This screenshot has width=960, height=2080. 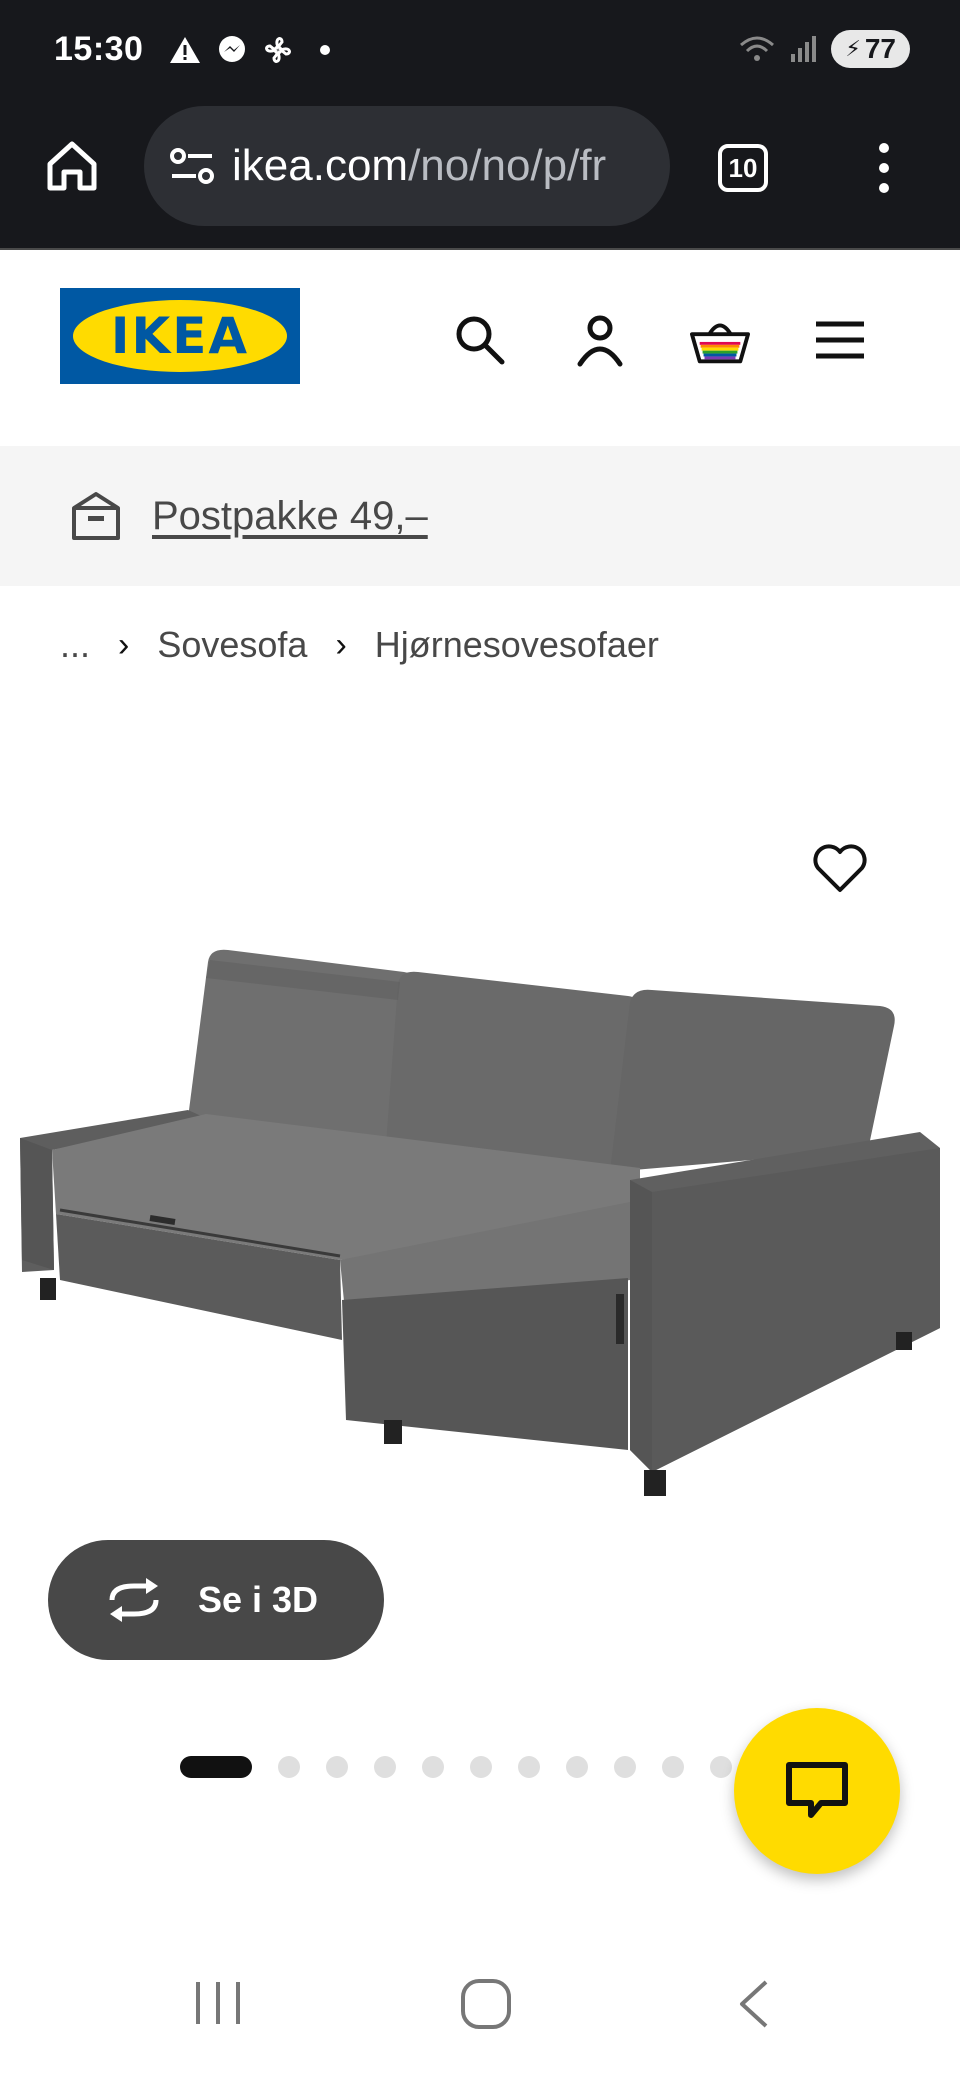 I want to click on see-in-3d-label: Se i 3D, so click(x=258, y=1599).